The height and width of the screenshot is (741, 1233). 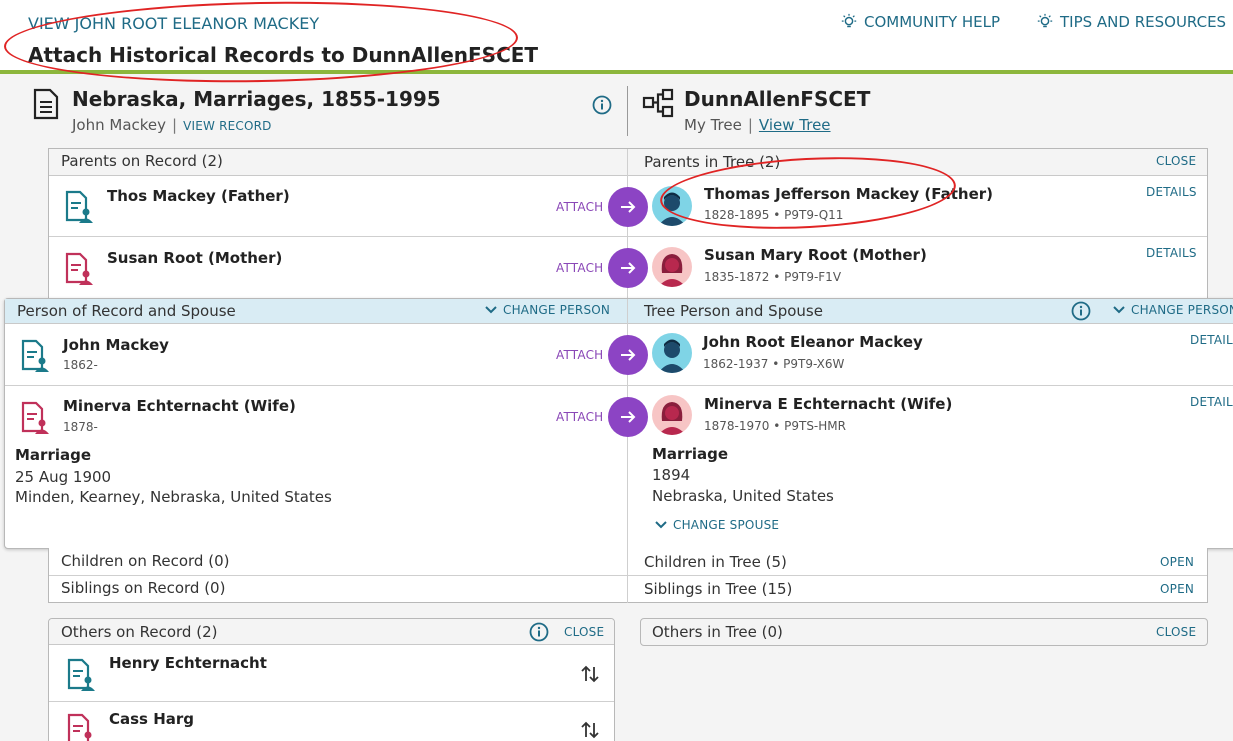 I want to click on other-person-name: Cass Harg, so click(x=152, y=719).